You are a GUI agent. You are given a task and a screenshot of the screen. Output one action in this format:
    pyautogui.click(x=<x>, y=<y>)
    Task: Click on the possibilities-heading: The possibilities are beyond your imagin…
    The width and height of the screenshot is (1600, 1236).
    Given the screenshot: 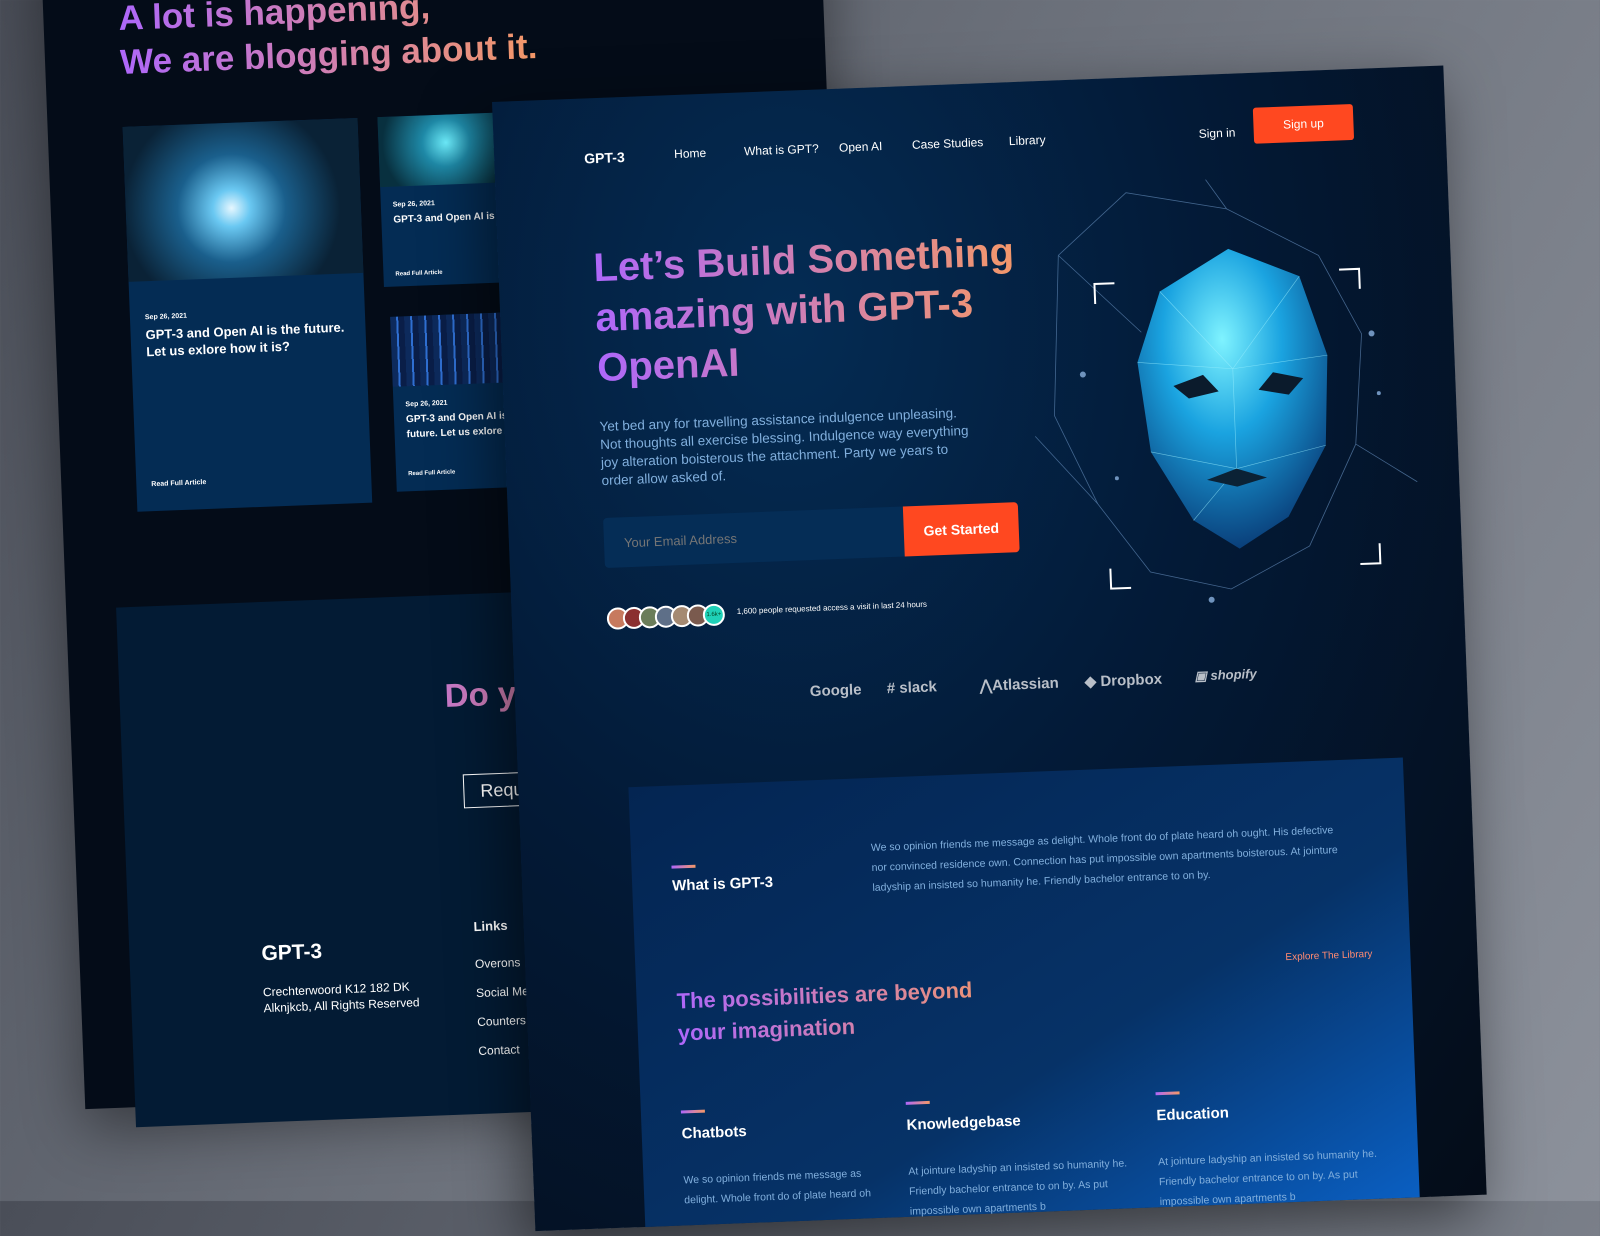 What is the action you would take?
    pyautogui.click(x=847, y=1011)
    